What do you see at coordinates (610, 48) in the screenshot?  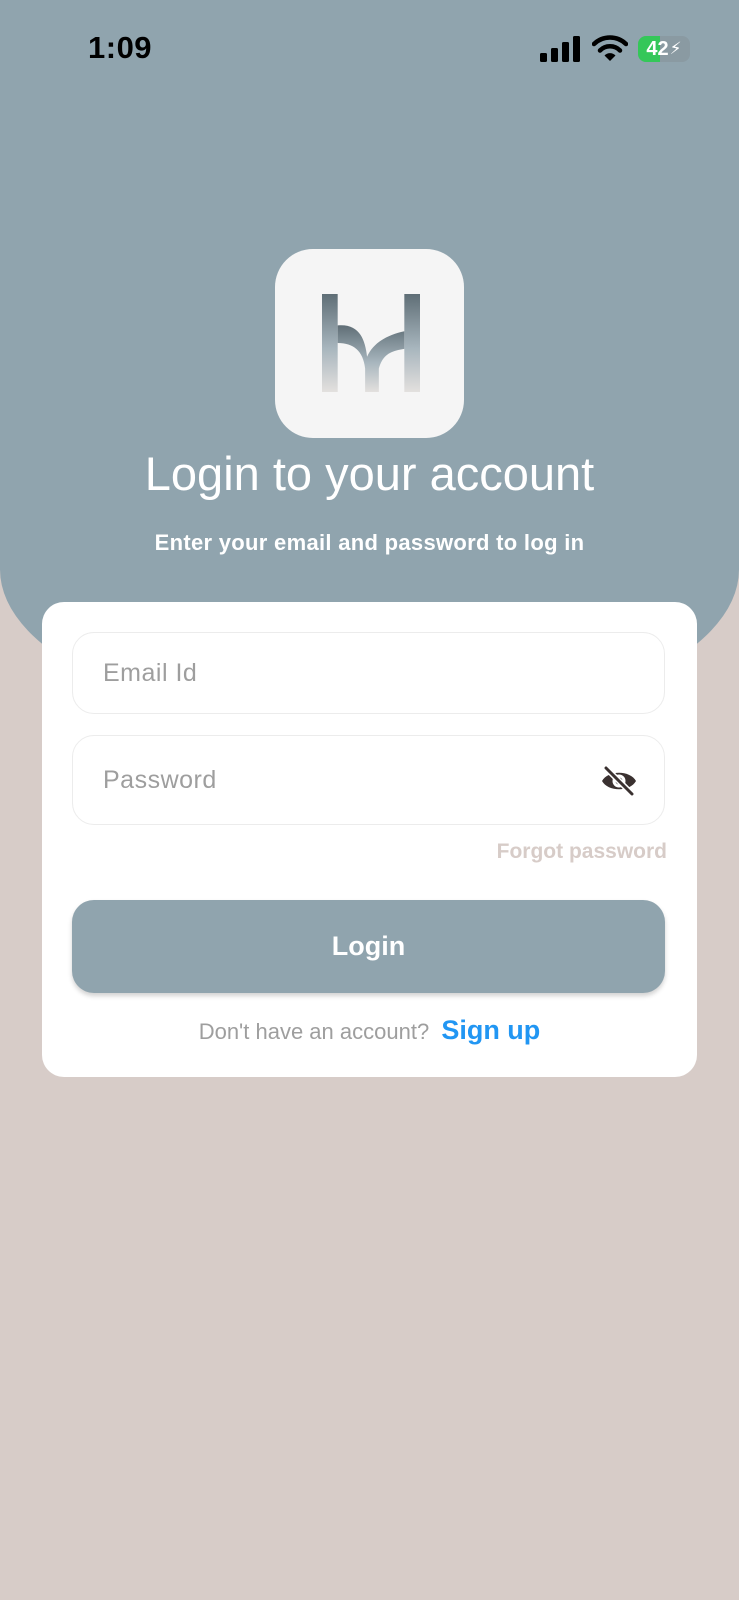 I see `wifi-icon` at bounding box center [610, 48].